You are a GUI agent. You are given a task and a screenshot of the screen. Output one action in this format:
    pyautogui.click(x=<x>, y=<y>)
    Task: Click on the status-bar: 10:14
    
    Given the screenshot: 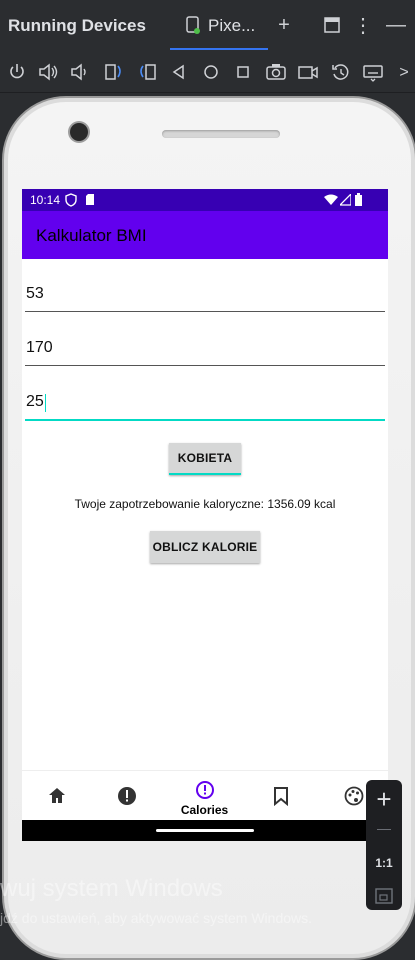 What is the action you would take?
    pyautogui.click(x=205, y=200)
    